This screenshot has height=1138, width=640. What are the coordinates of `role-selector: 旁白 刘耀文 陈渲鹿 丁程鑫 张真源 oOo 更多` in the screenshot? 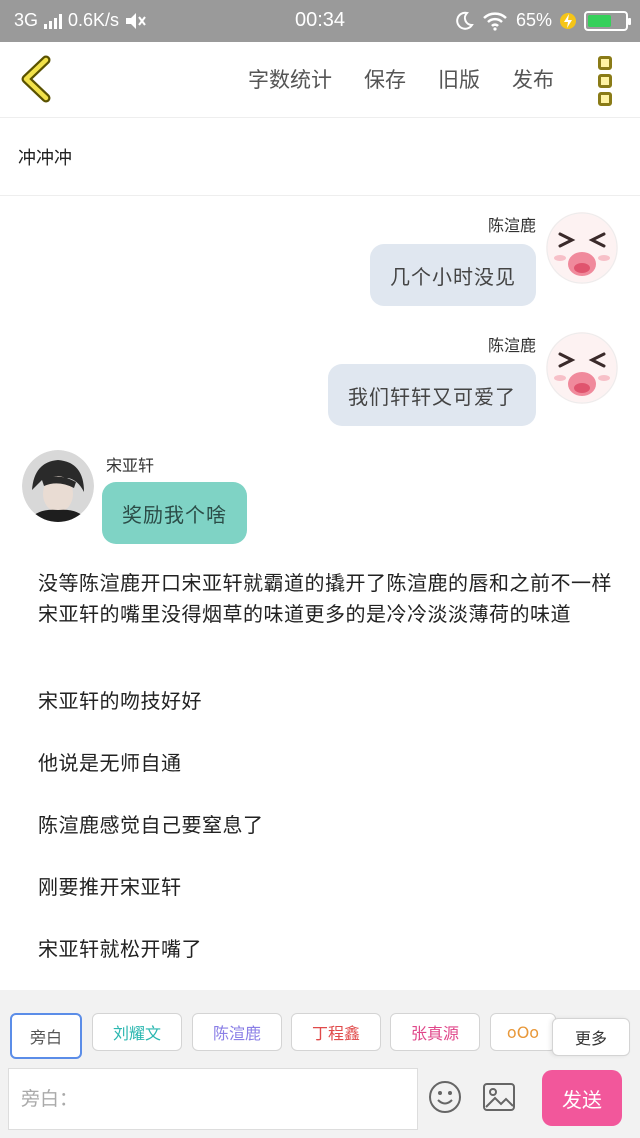 It's located at (320, 1027).